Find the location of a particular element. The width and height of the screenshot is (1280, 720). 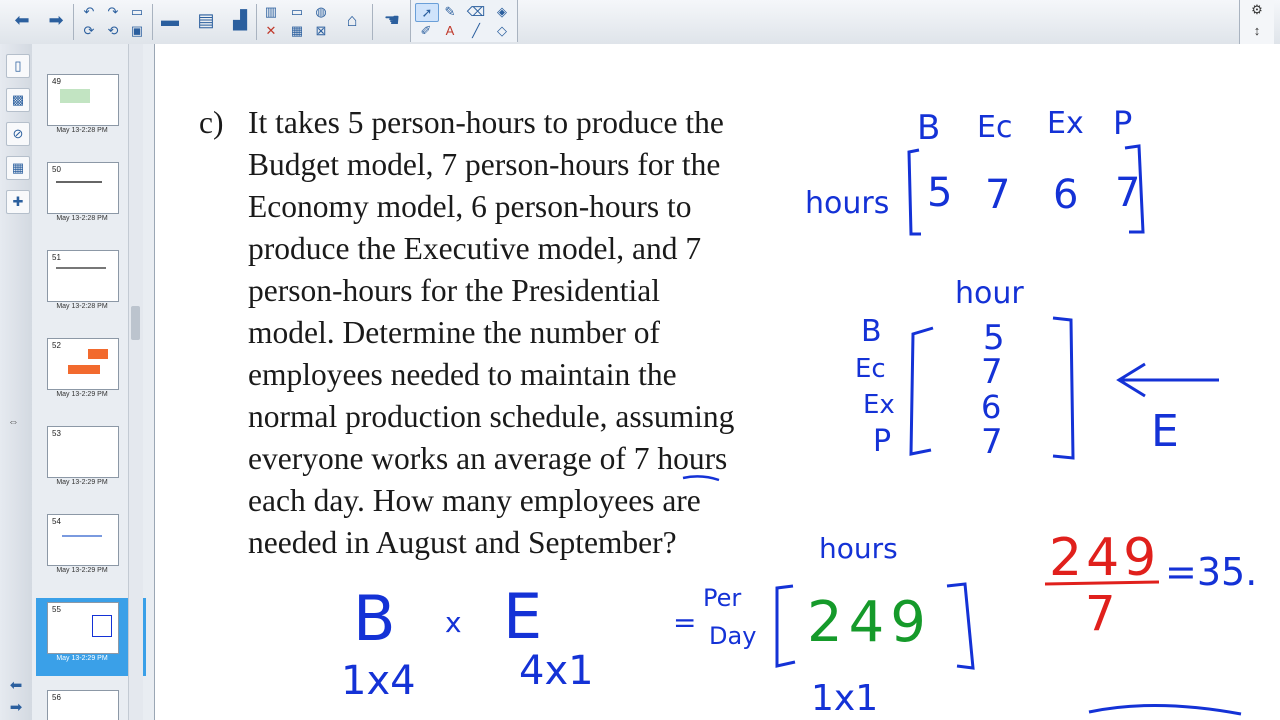

line-icon: ╱ is located at coordinates (476, 30).